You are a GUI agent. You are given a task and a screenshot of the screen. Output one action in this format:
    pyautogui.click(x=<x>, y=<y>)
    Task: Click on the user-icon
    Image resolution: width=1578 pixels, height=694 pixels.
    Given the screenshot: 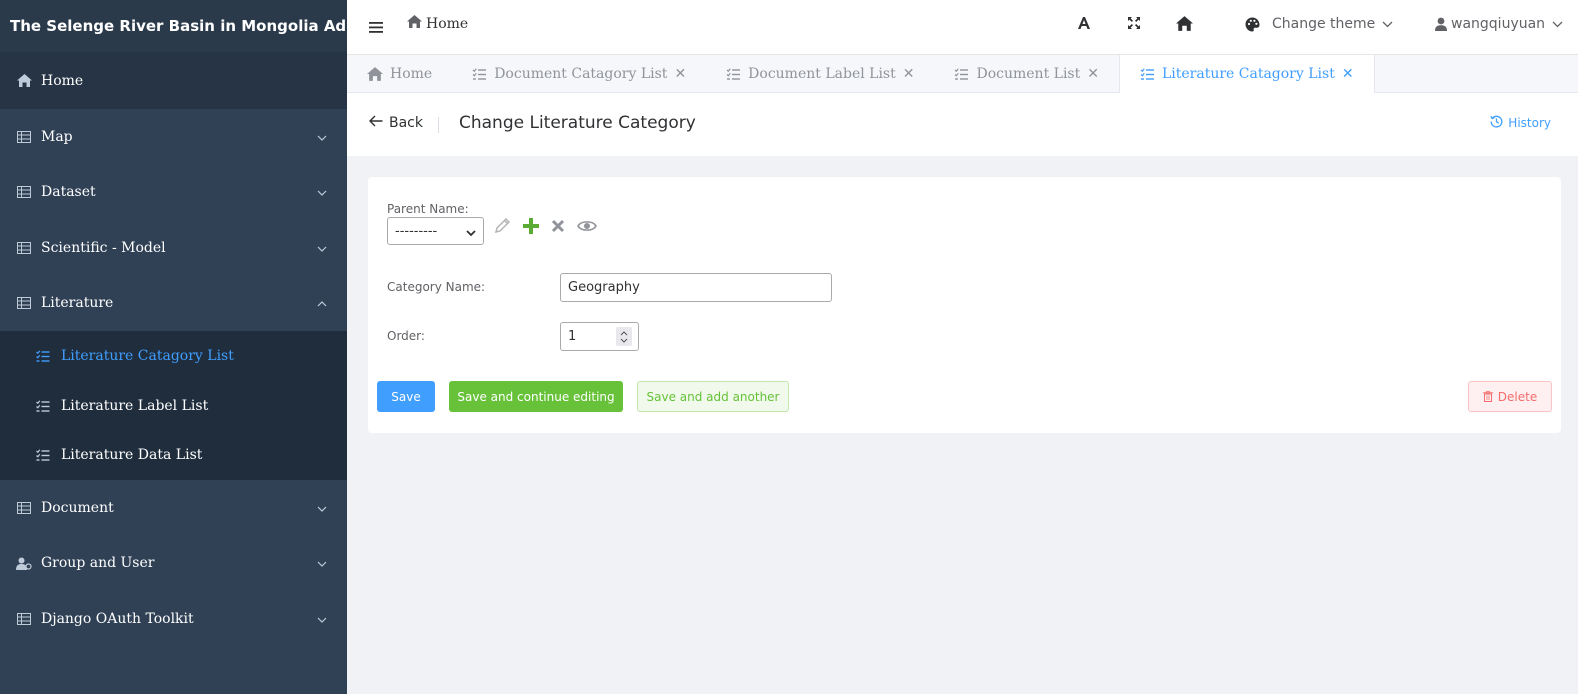 What is the action you would take?
    pyautogui.click(x=1441, y=24)
    